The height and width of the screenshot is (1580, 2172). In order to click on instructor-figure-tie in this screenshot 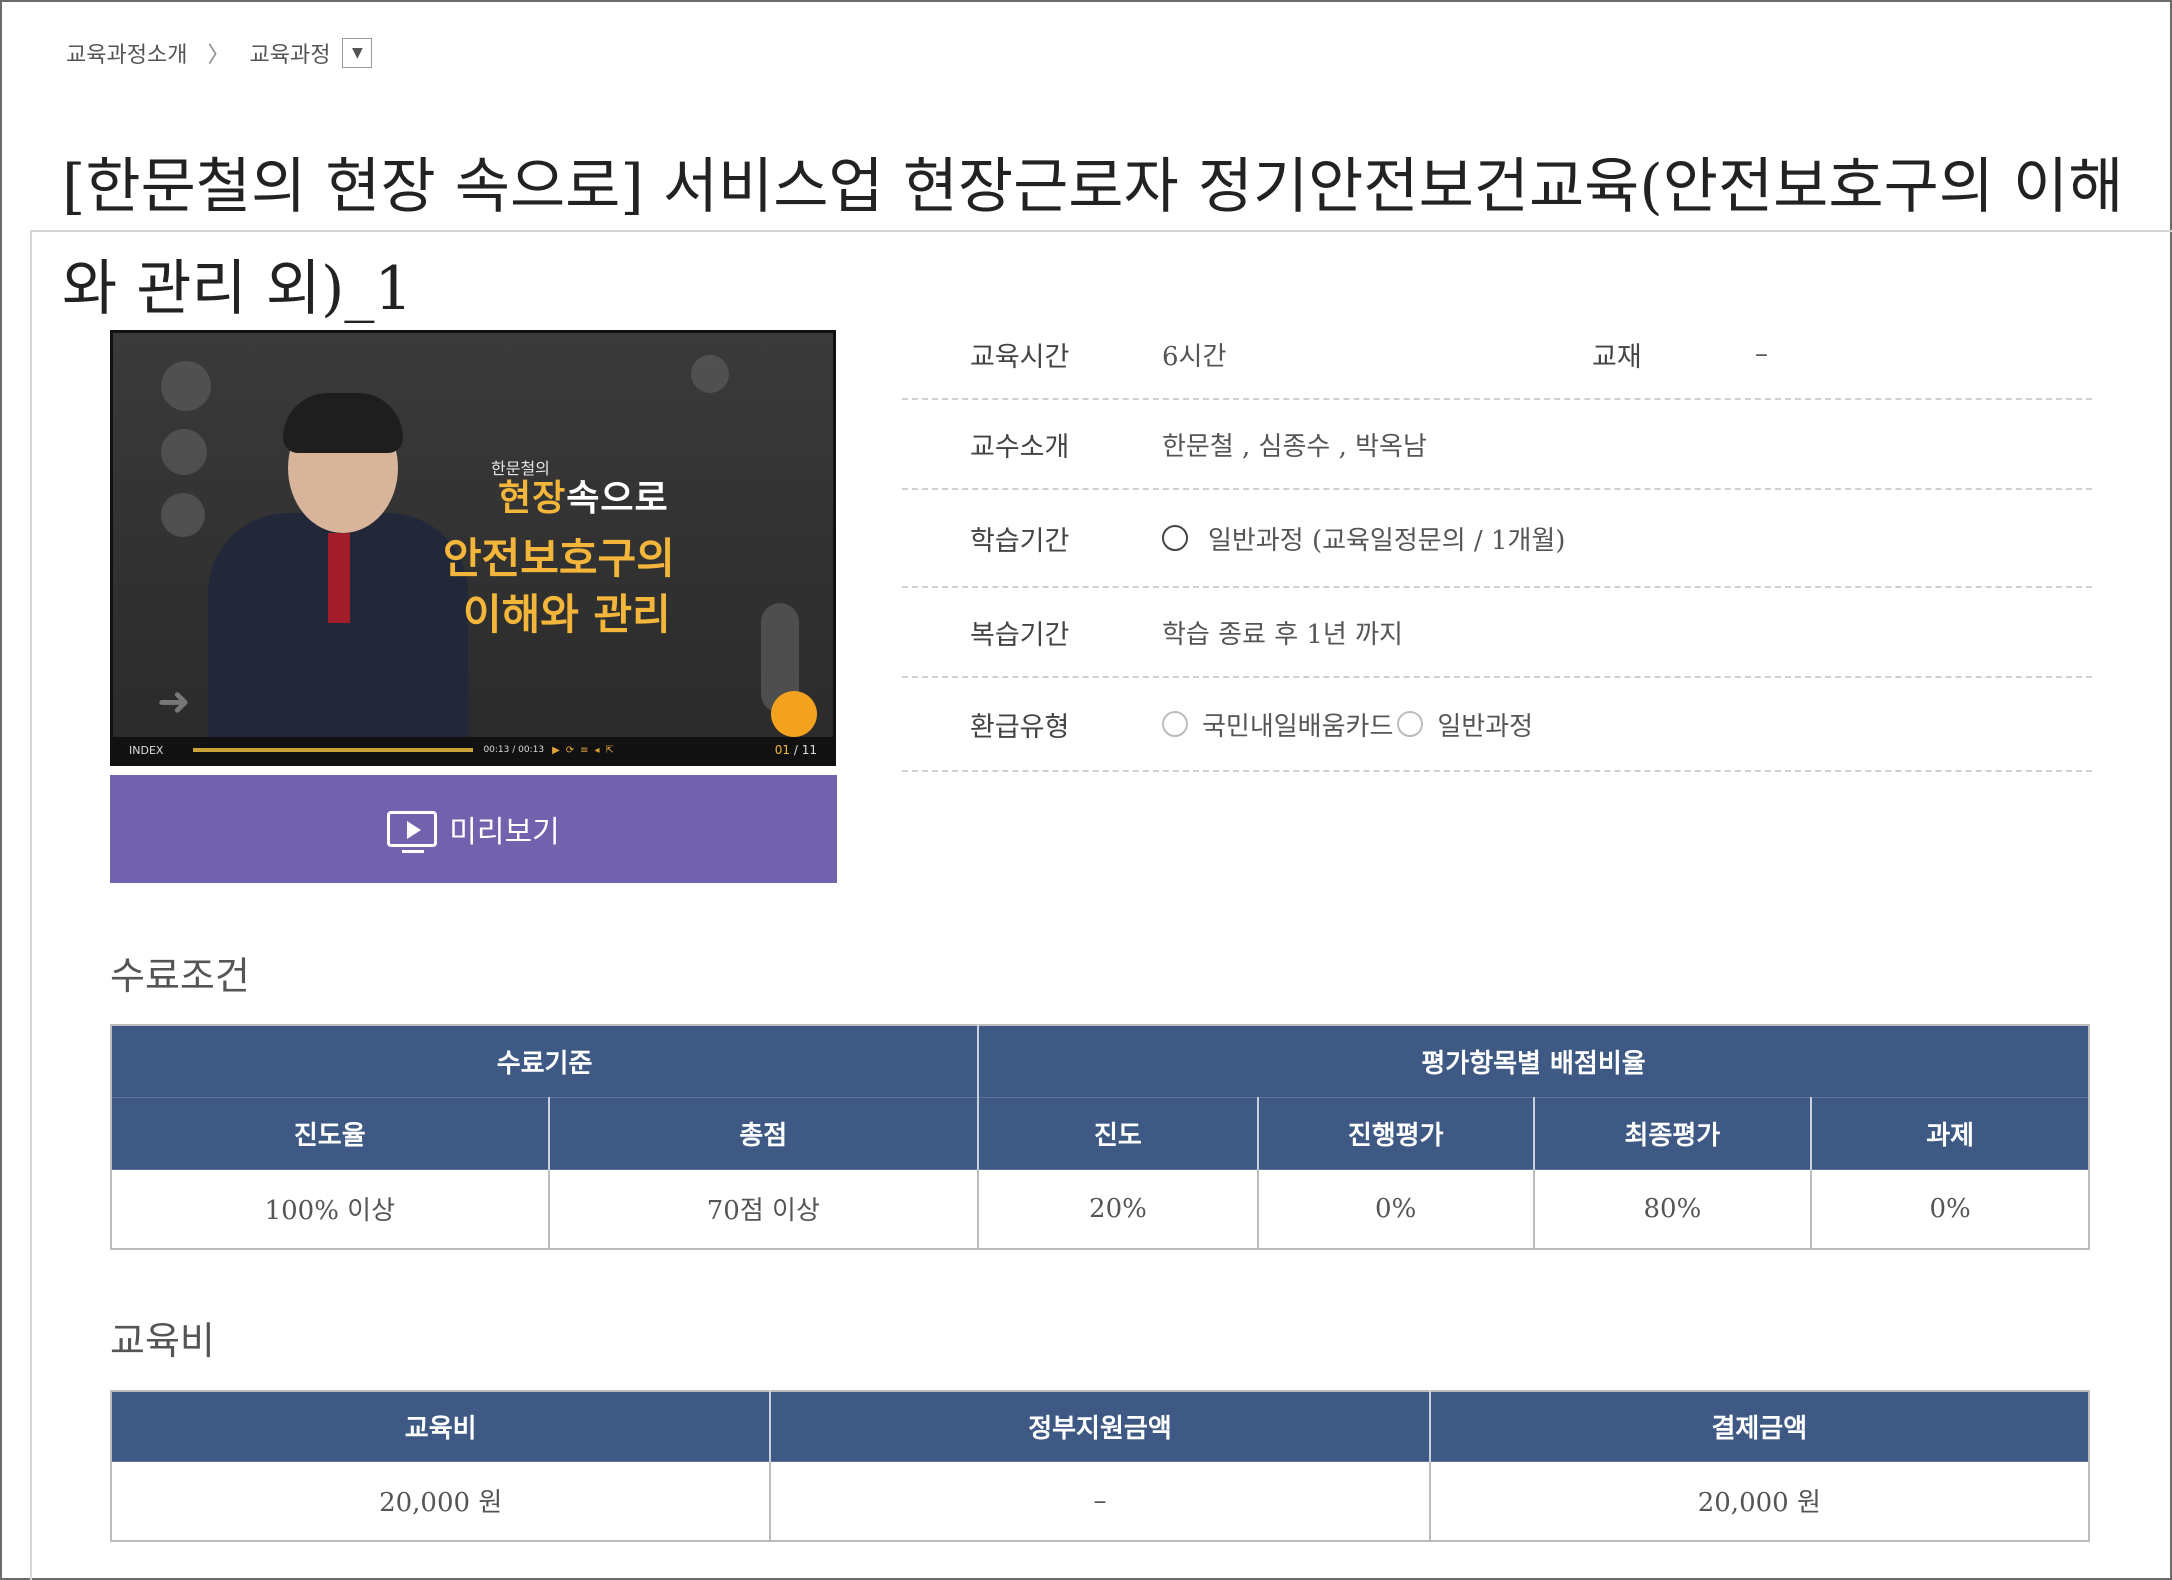, I will do `click(339, 578)`.